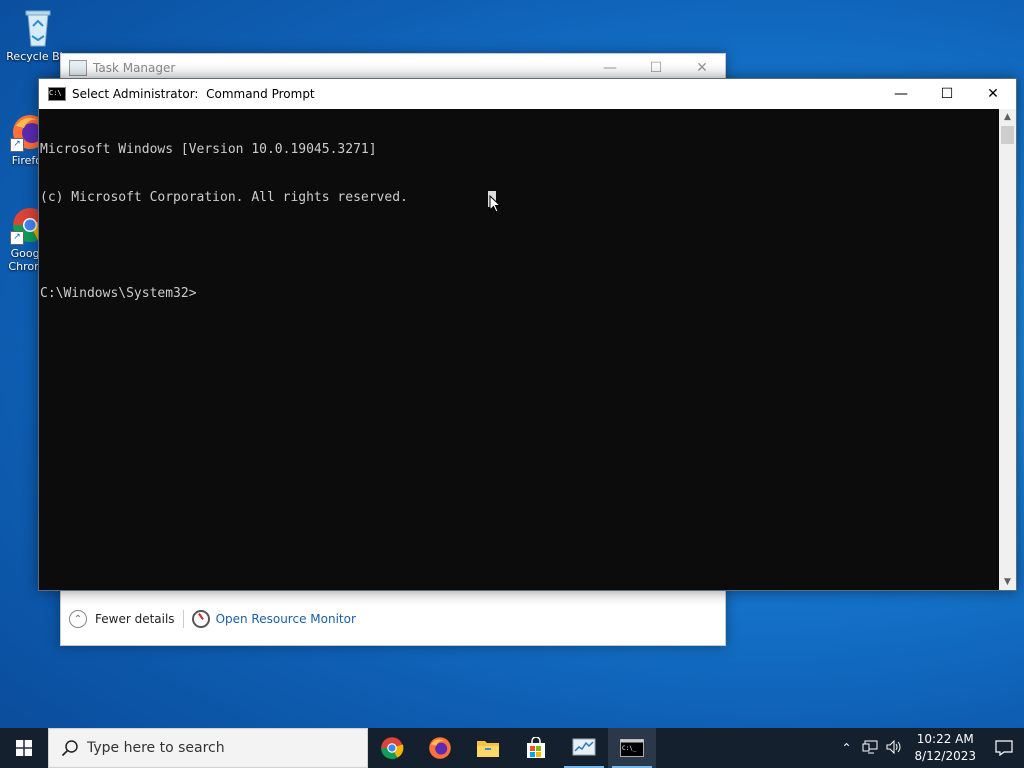  I want to click on network-icon, so click(870, 748).